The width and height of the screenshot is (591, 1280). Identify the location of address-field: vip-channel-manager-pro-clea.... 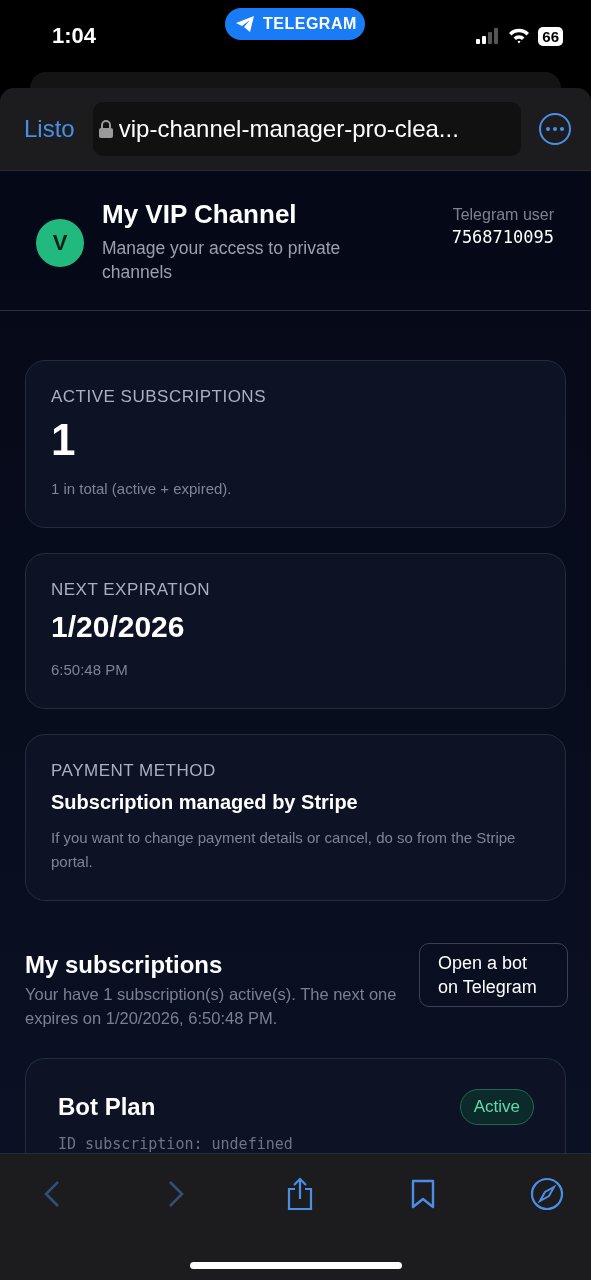
(306, 129).